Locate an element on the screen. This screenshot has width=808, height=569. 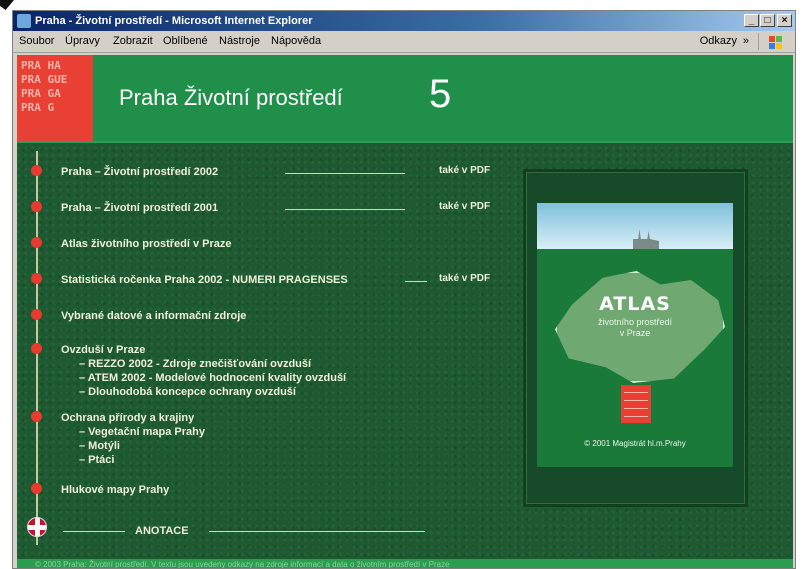
praha-mini-logo is located at coordinates (636, 404).